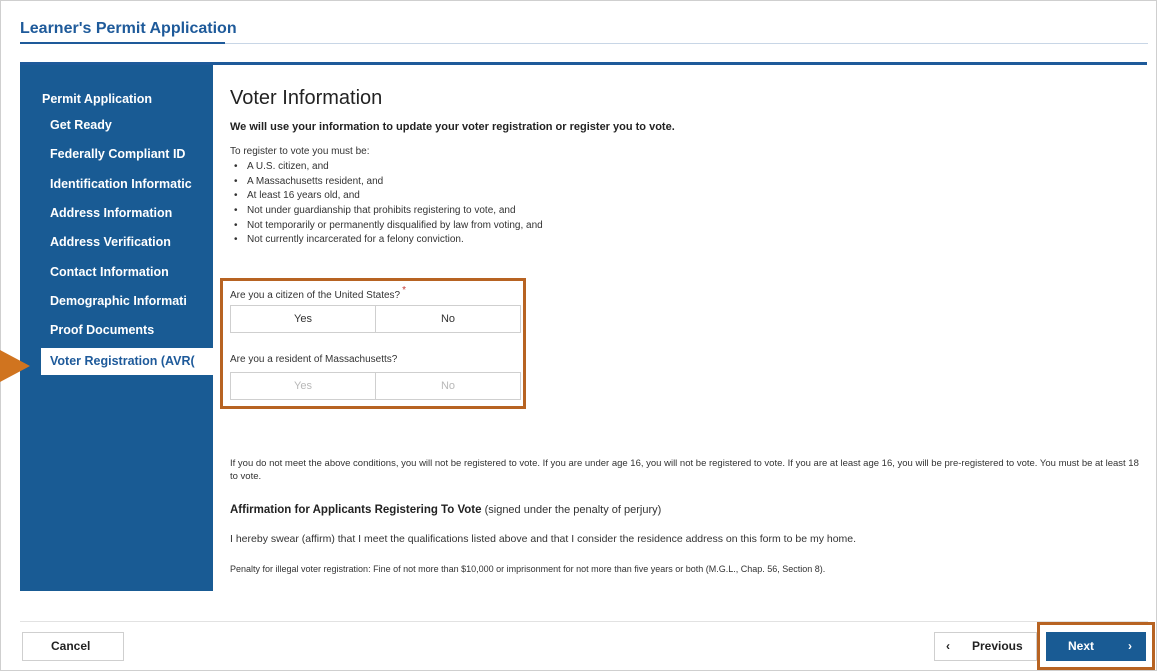  I want to click on citizen-no-button: No, so click(447, 319).